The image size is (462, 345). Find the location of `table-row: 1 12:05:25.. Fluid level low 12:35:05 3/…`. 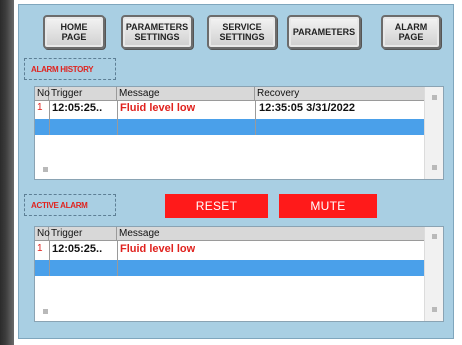

table-row: 1 12:05:25.. Fluid level low 12:35:05 3/… is located at coordinates (231, 108).